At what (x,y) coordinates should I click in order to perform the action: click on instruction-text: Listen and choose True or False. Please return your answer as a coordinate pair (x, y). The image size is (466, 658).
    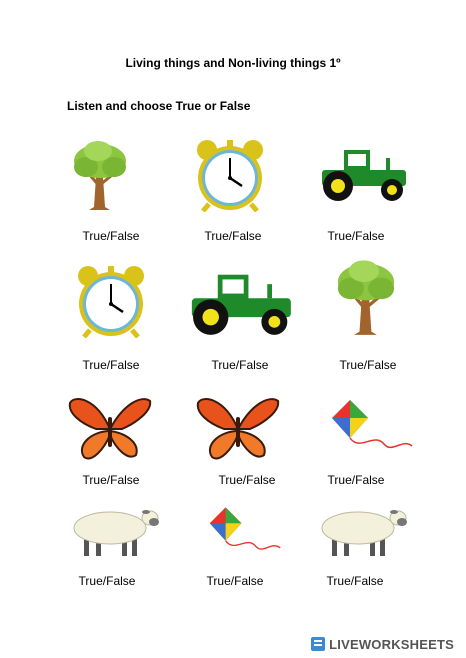
    Looking at the image, I should click on (159, 106).